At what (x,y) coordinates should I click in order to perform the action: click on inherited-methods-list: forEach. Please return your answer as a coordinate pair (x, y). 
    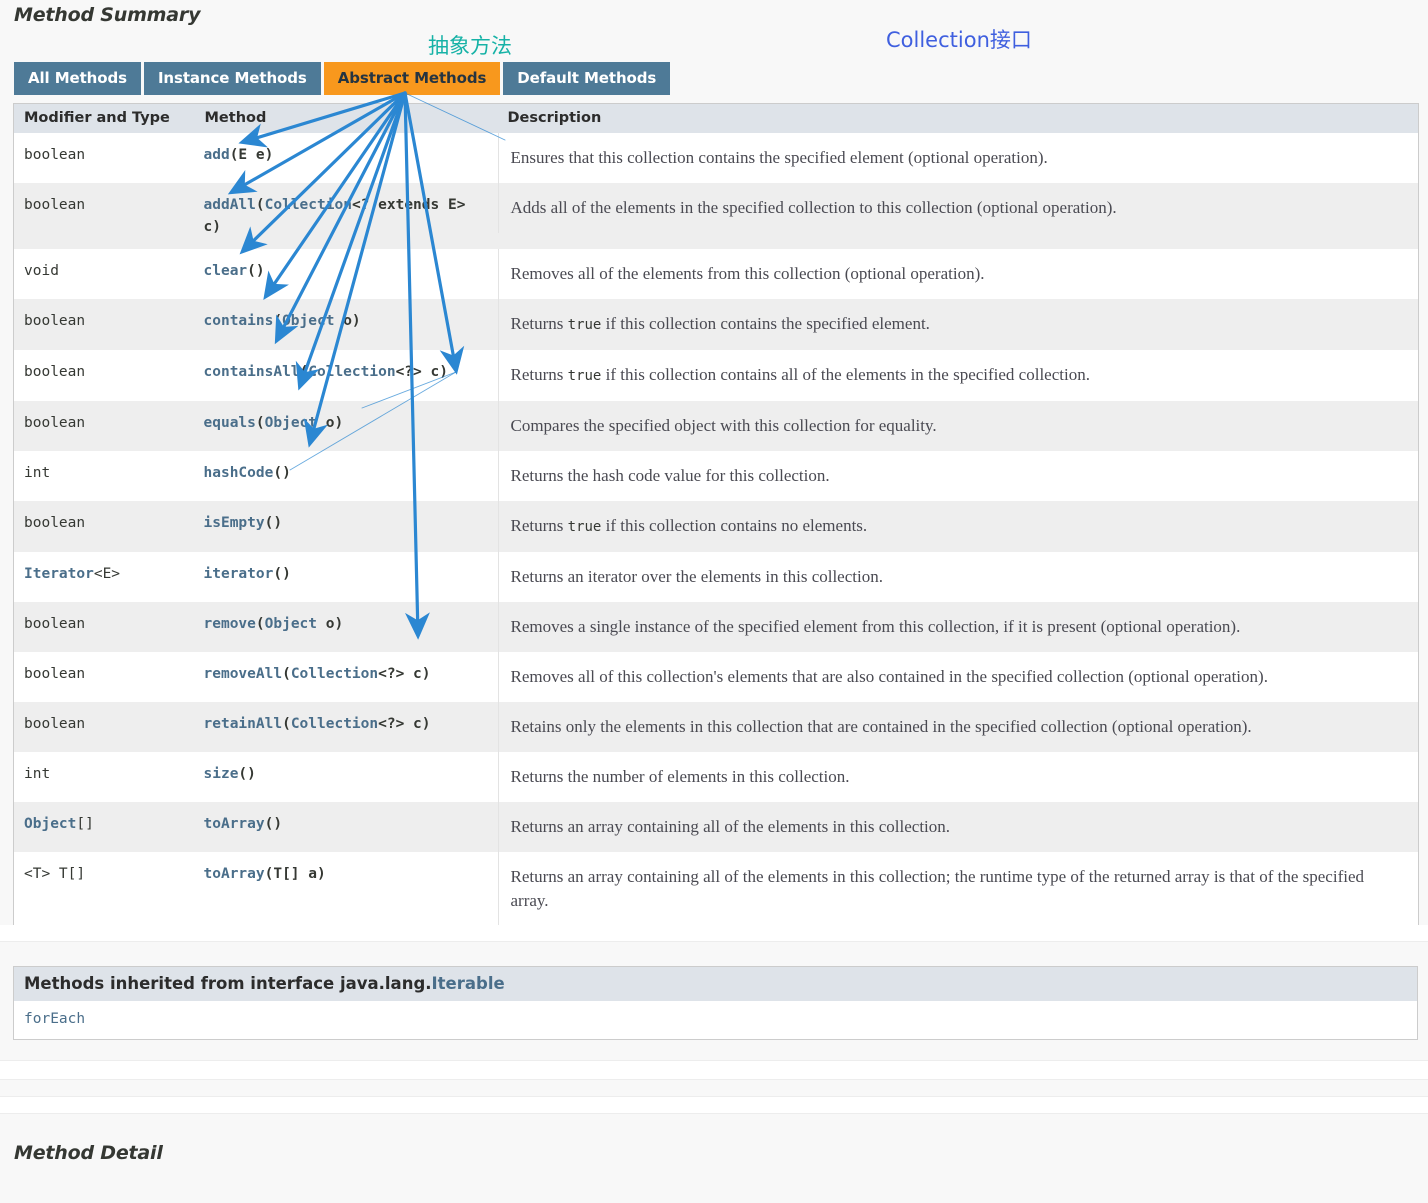
    Looking at the image, I should click on (715, 1020).